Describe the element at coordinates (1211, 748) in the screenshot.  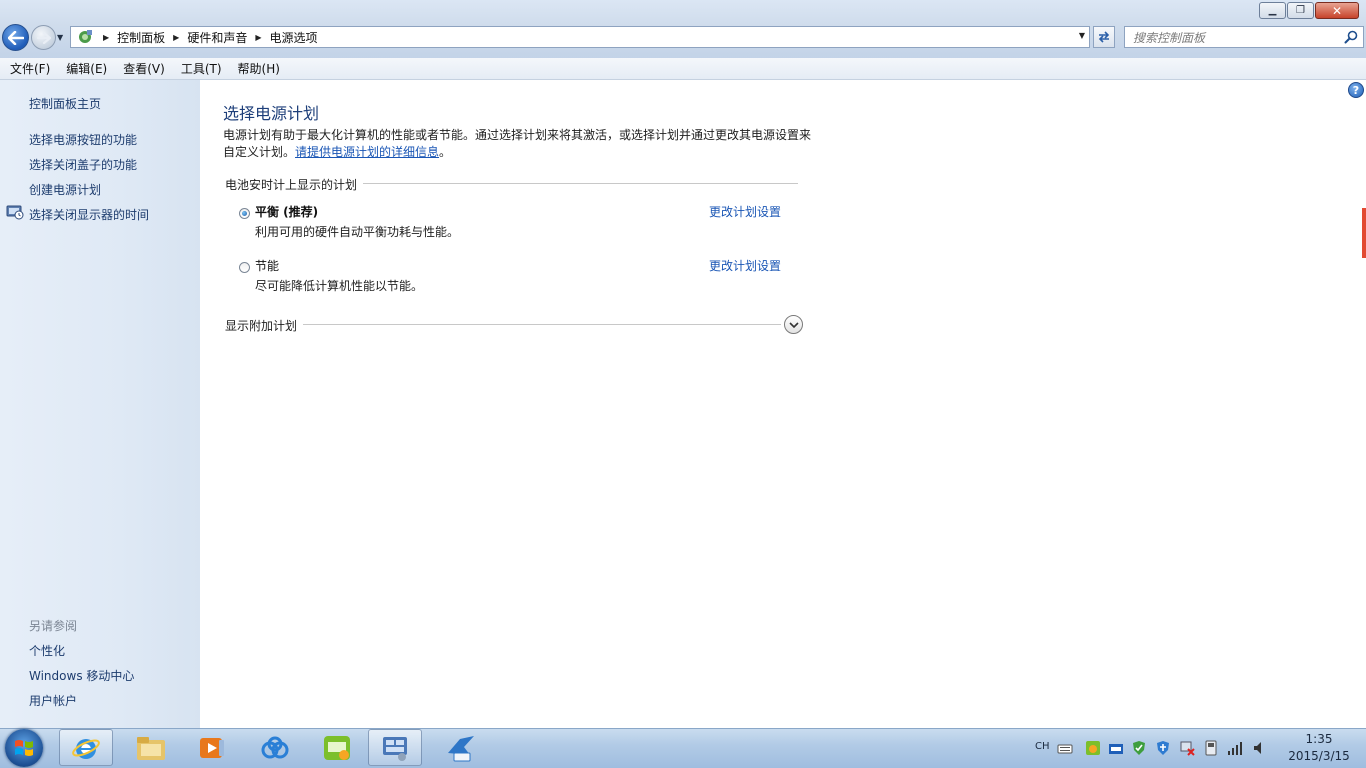
I see `usb-device-icon` at that location.